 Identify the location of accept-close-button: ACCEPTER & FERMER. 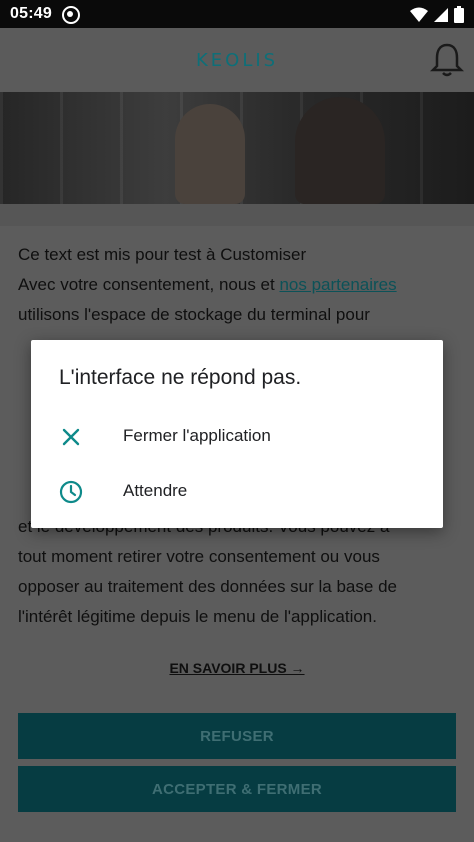
(237, 789).